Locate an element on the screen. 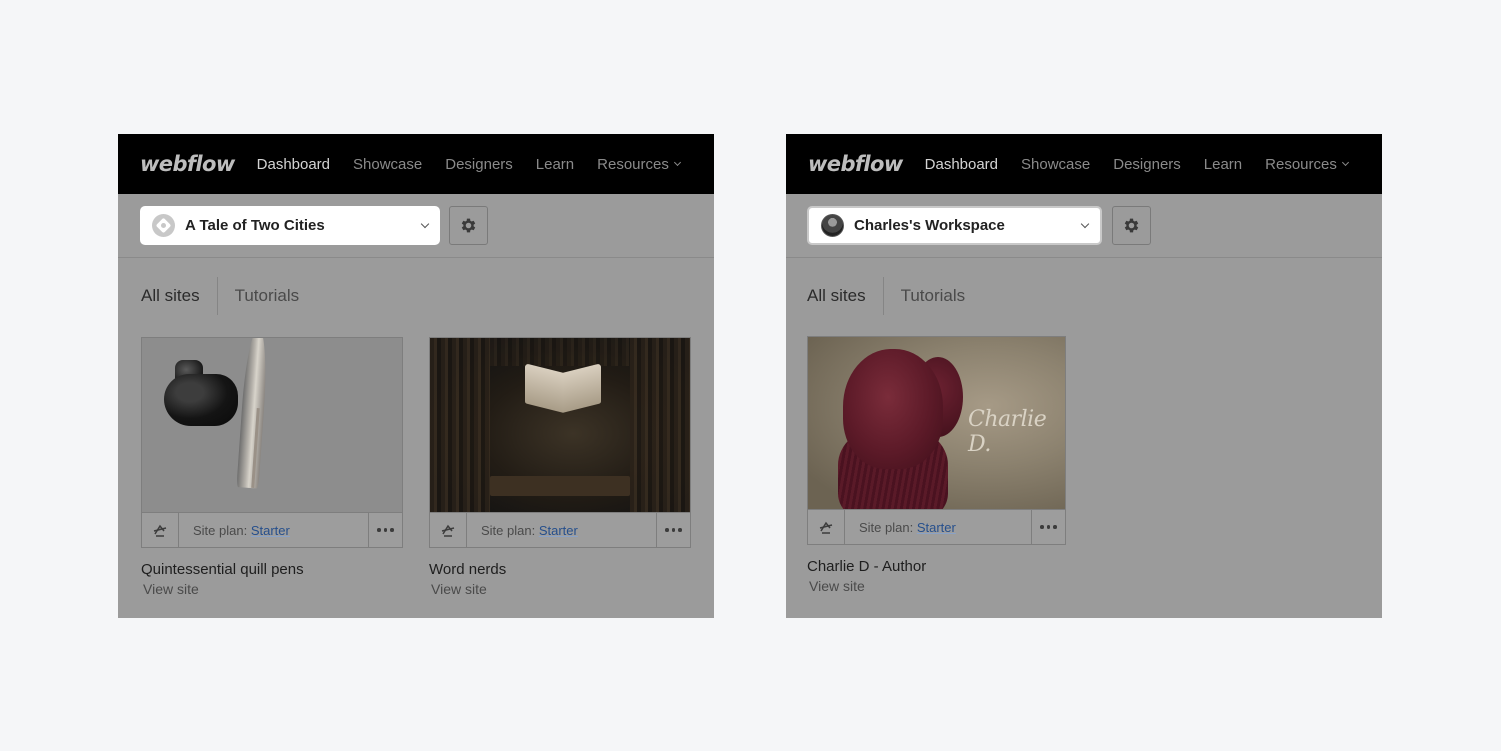 Image resolution: width=1501 pixels, height=751 pixels. site-name: Word nerds is located at coordinates (560, 569).